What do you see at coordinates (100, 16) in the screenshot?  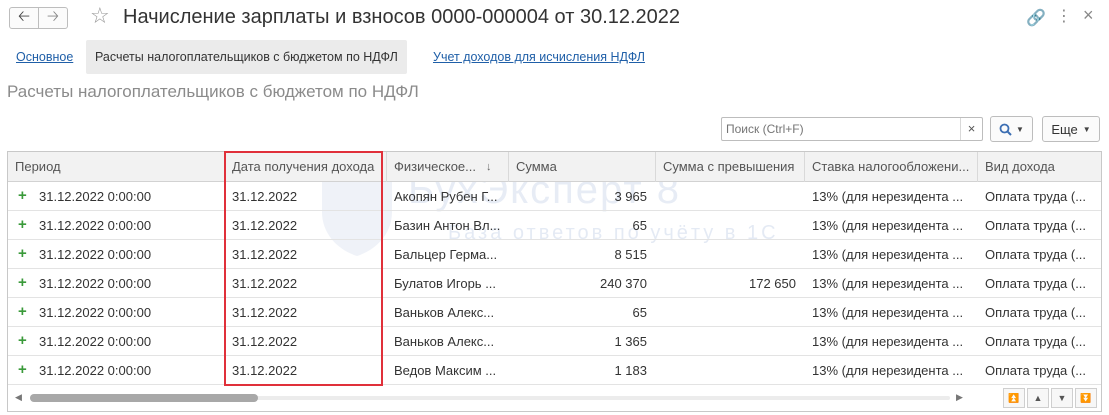 I see `favorite-star-icon: ☆` at bounding box center [100, 16].